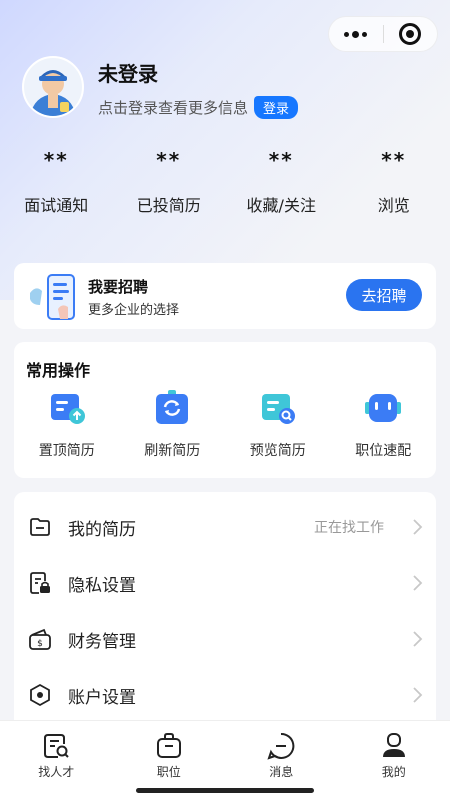  I want to click on stats-bar: ** 面试通知 ** 已投简历 ** 收藏/关注 ** 浏览, so click(225, 188).